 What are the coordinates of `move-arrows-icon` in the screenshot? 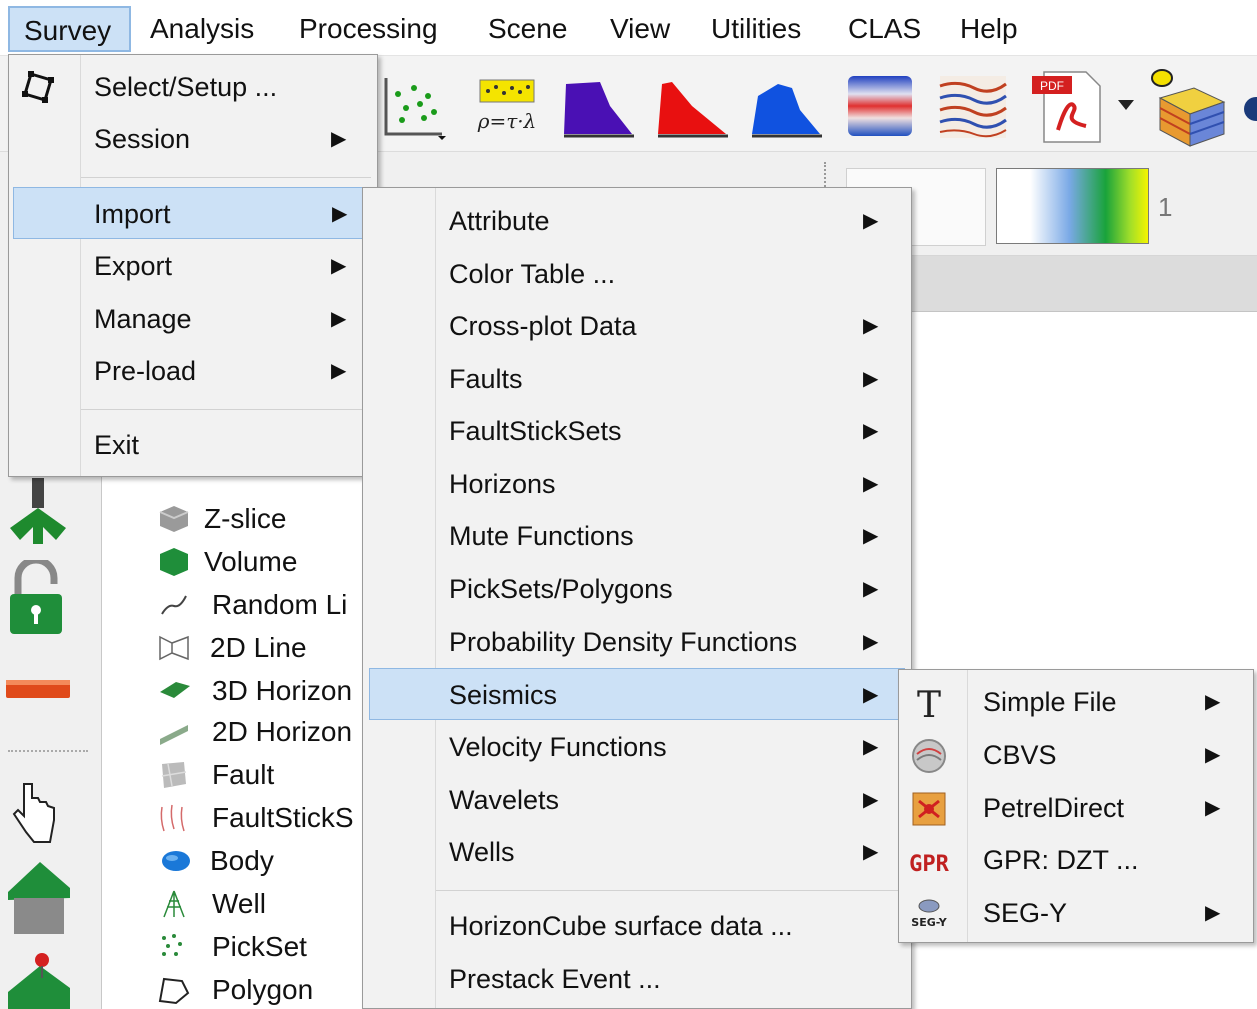 It's located at (38, 512).